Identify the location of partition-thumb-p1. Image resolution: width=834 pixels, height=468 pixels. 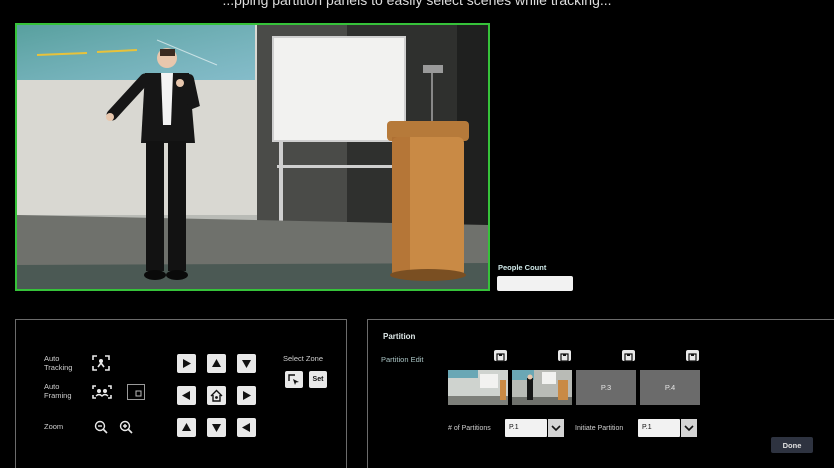
(478, 387).